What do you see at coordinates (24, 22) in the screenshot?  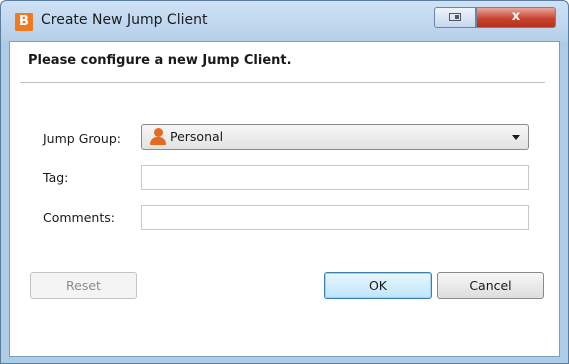 I see `app-logo-icon: B` at bounding box center [24, 22].